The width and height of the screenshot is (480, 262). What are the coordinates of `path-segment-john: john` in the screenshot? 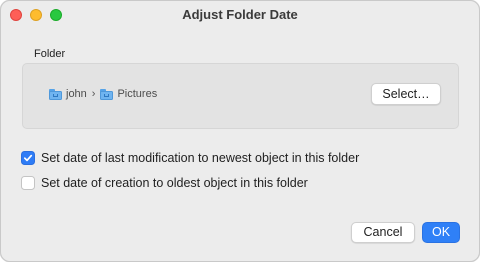 It's located at (76, 94).